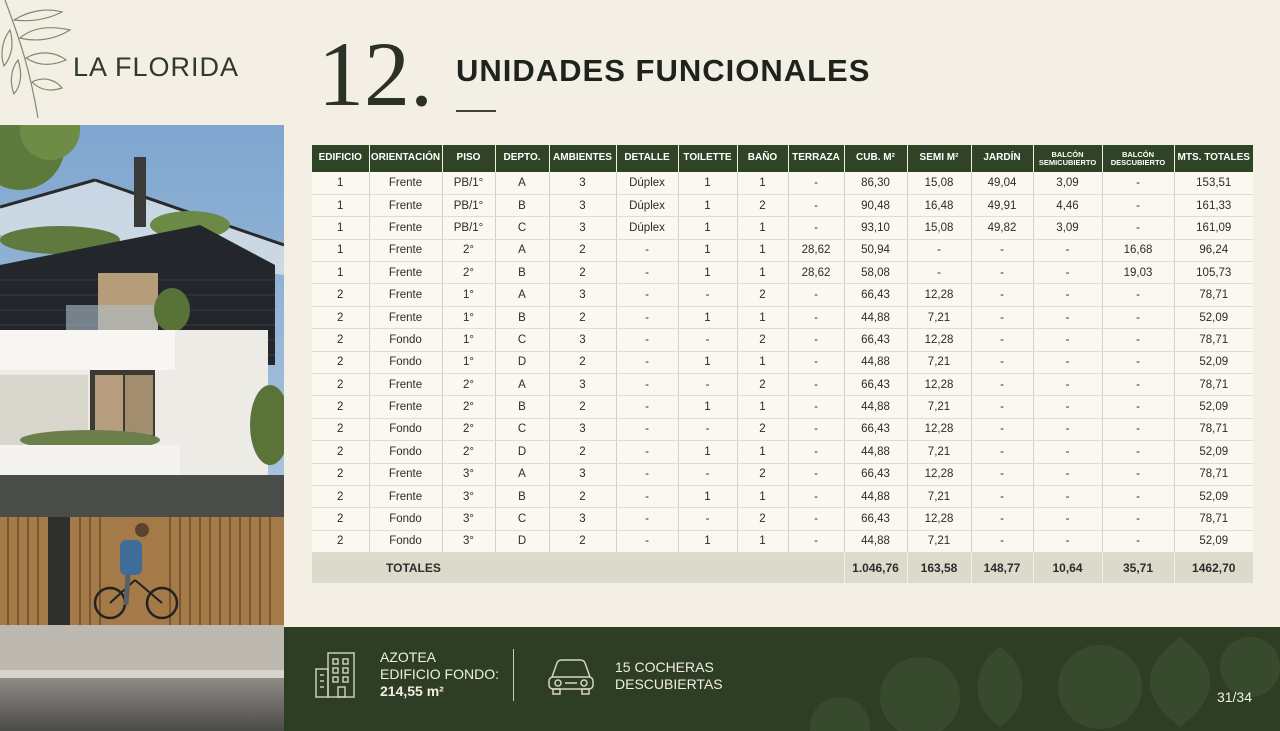  Describe the element at coordinates (469, 340) in the screenshot. I see `table-cell: 1°` at that location.